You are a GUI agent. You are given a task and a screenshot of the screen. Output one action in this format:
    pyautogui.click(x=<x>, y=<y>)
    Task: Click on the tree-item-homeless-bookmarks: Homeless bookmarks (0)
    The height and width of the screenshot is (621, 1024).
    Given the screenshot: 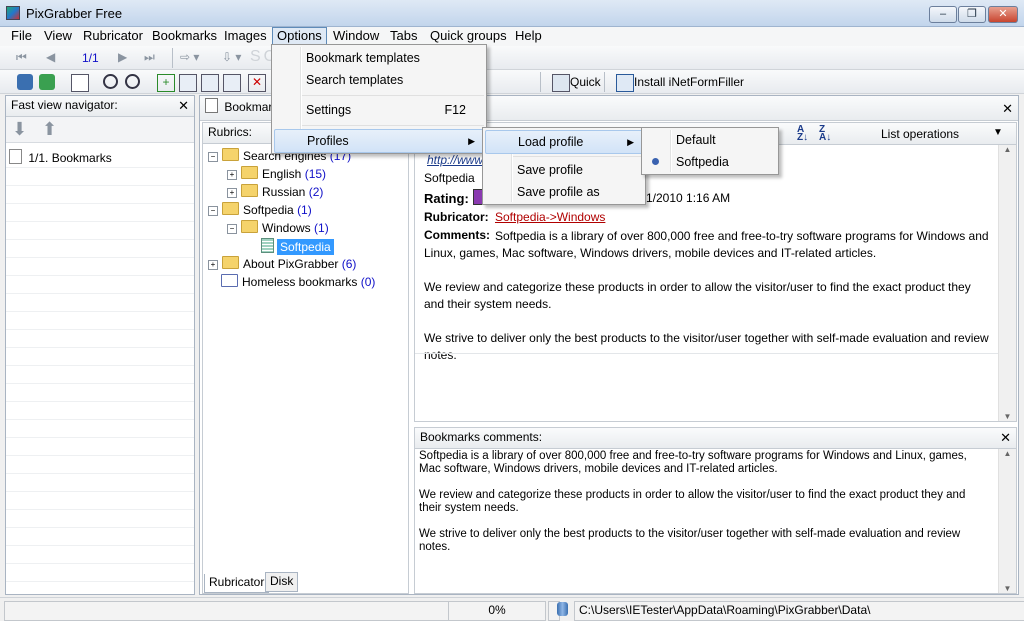 What is the action you would take?
    pyautogui.click(x=298, y=282)
    